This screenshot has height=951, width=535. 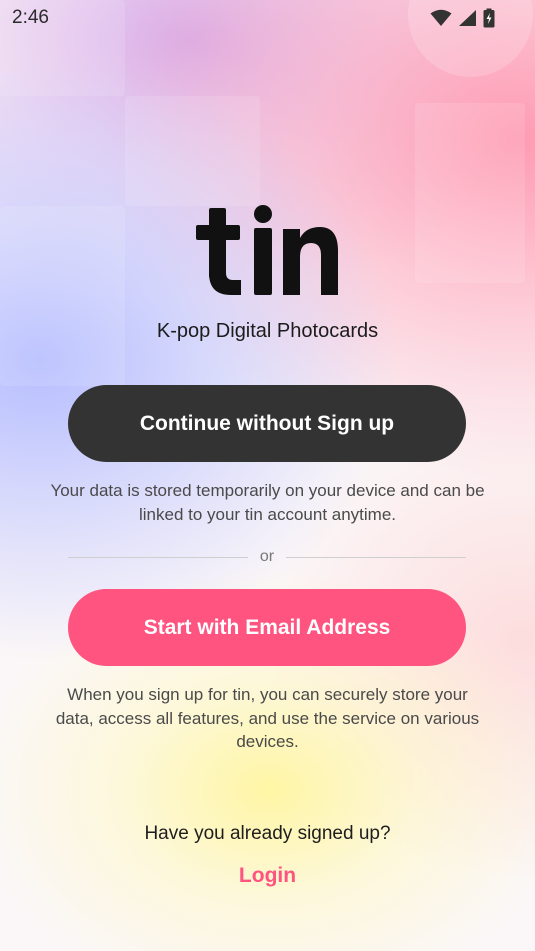 I want to click on start-with-email-button: Start with Email Address, so click(x=267, y=627).